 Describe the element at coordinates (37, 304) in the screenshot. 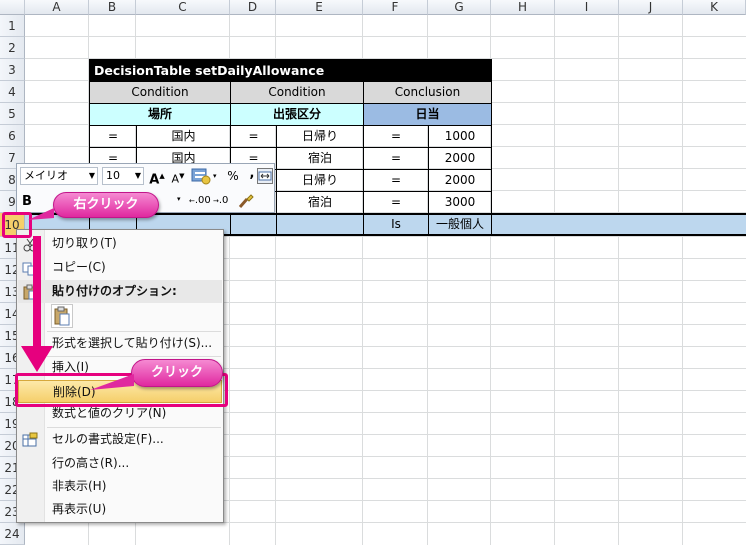

I see `down-arrow-icon` at that location.